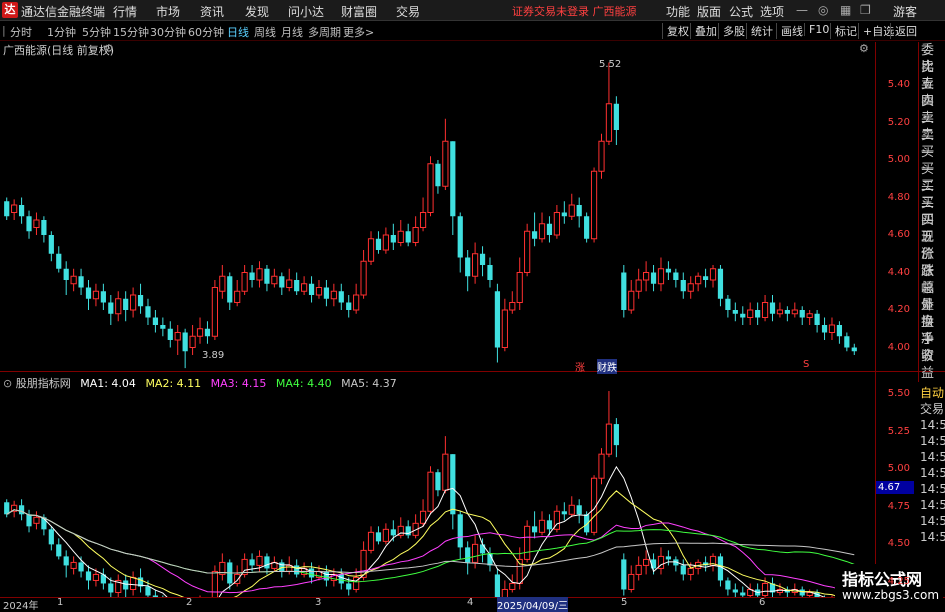 The width and height of the screenshot is (945, 612). I want to click on tab-period-0: 分时, so click(21, 32).